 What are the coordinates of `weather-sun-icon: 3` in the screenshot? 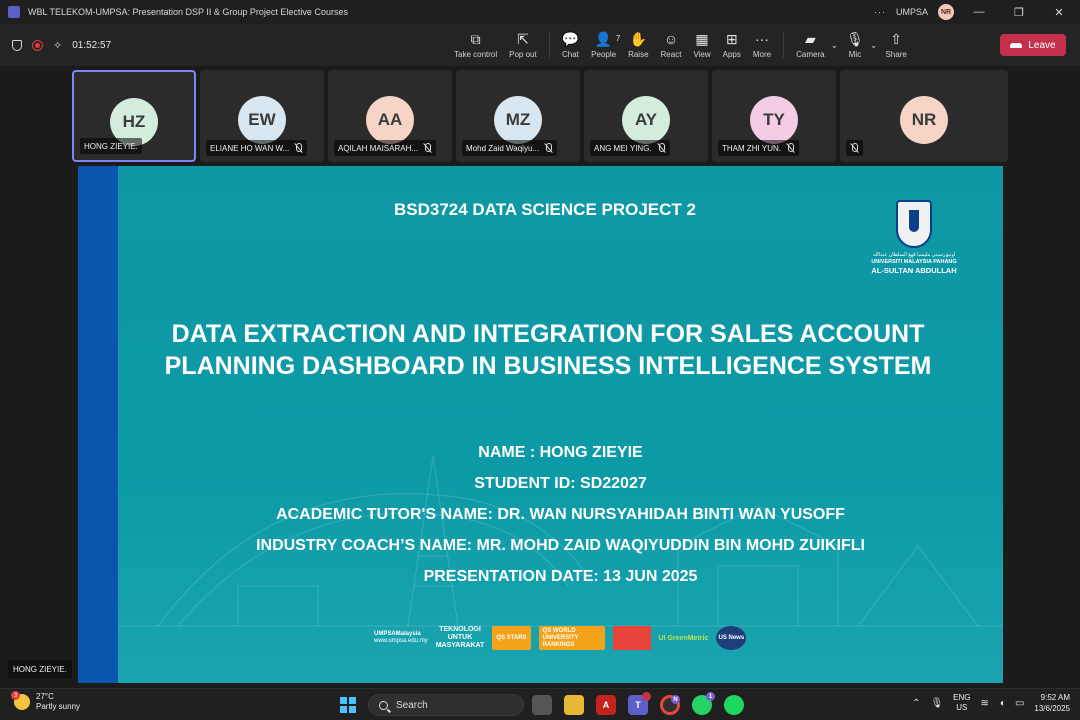 It's located at (20, 700).